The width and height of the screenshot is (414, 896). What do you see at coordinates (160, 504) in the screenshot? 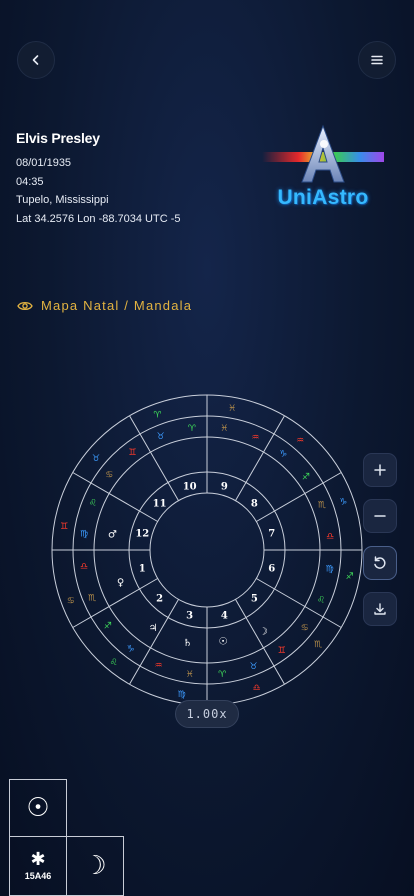
I see `house-number: 11` at bounding box center [160, 504].